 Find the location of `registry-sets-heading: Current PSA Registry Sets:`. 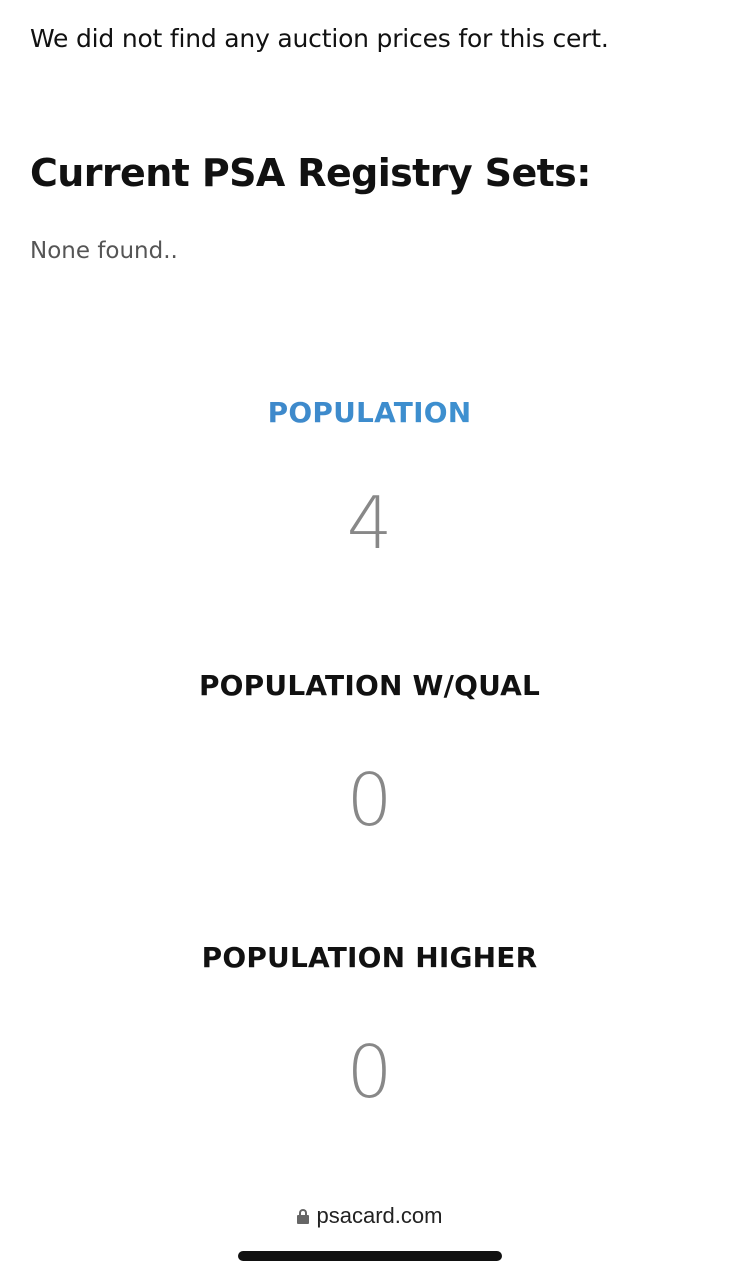

registry-sets-heading: Current PSA Registry Sets: is located at coordinates (310, 173).